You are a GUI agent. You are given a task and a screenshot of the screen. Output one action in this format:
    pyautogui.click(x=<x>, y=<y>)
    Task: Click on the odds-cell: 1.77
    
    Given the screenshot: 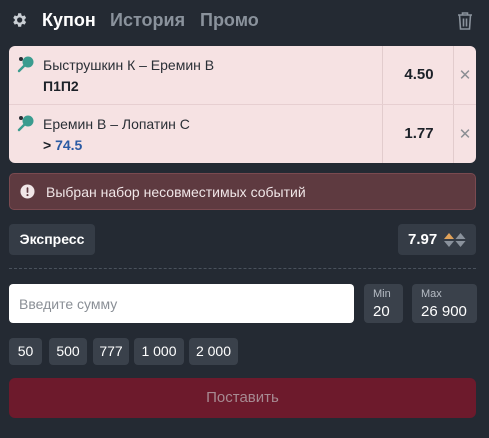 What is the action you would take?
    pyautogui.click(x=418, y=134)
    